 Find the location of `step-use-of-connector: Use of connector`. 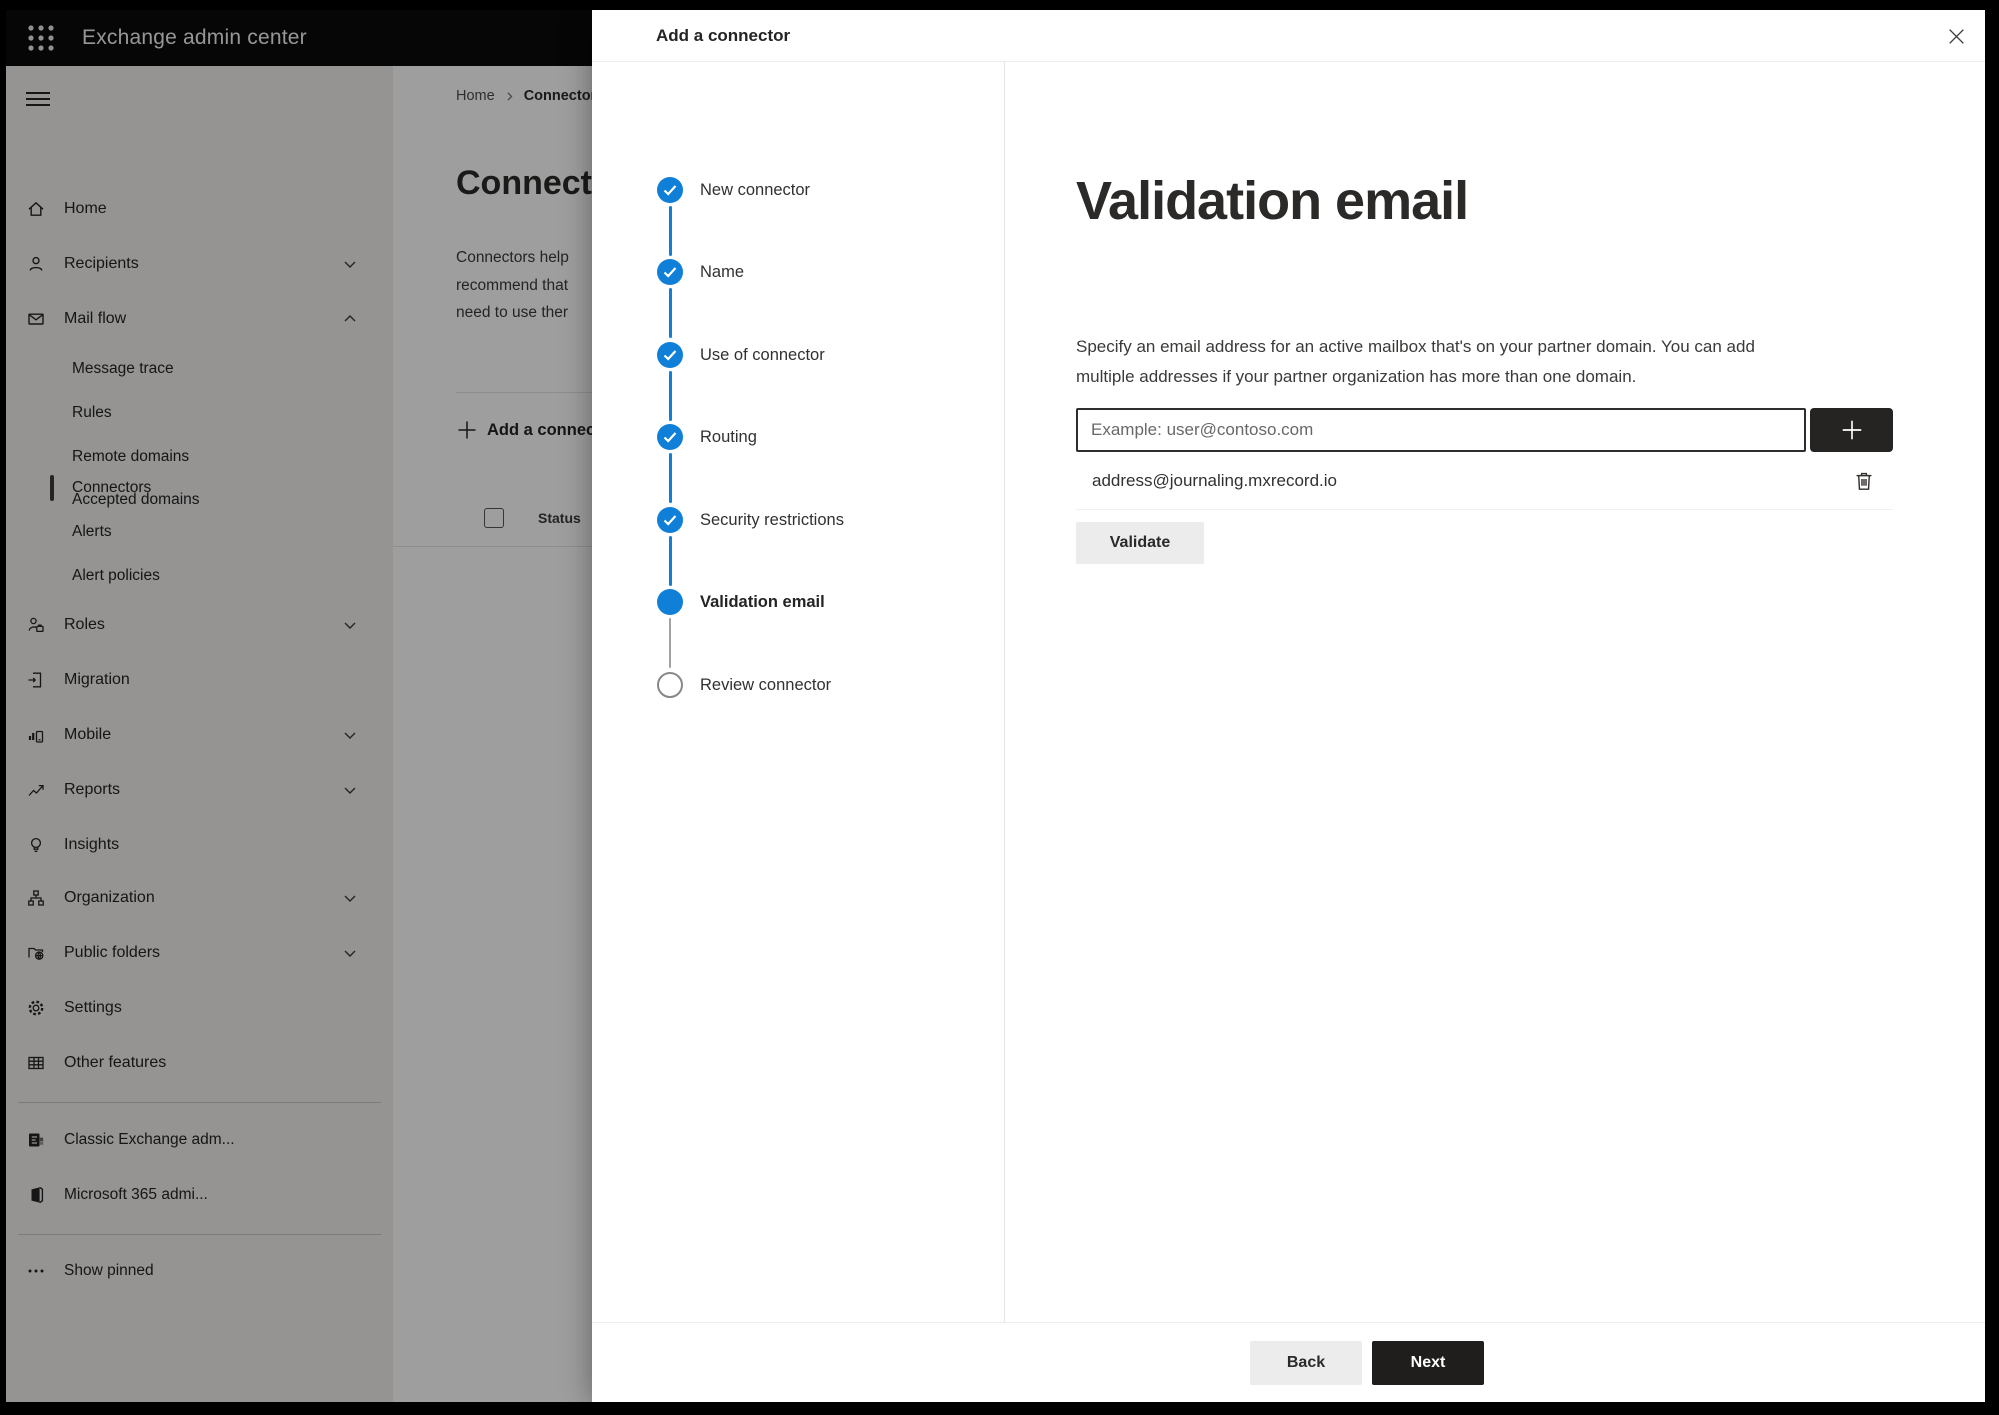

step-use-of-connector: Use of connector is located at coordinates (798, 355).